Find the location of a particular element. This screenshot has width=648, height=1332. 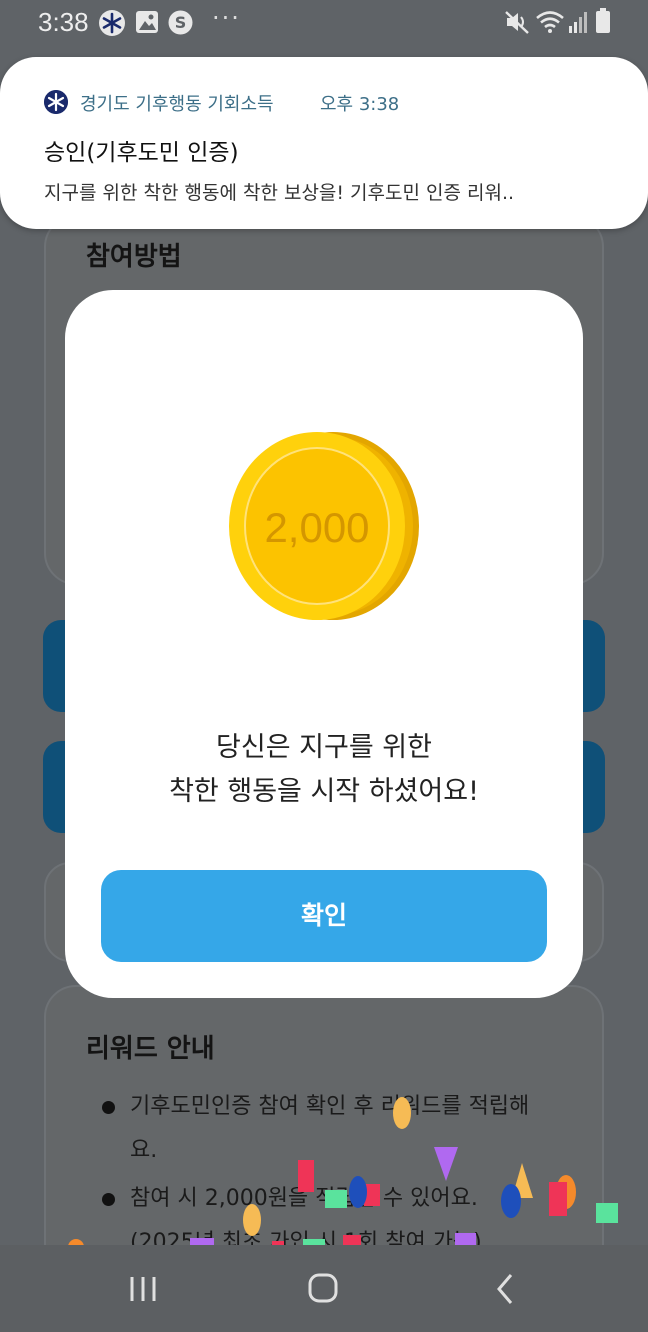

participation-title: 참여방법 is located at coordinates (134, 257).